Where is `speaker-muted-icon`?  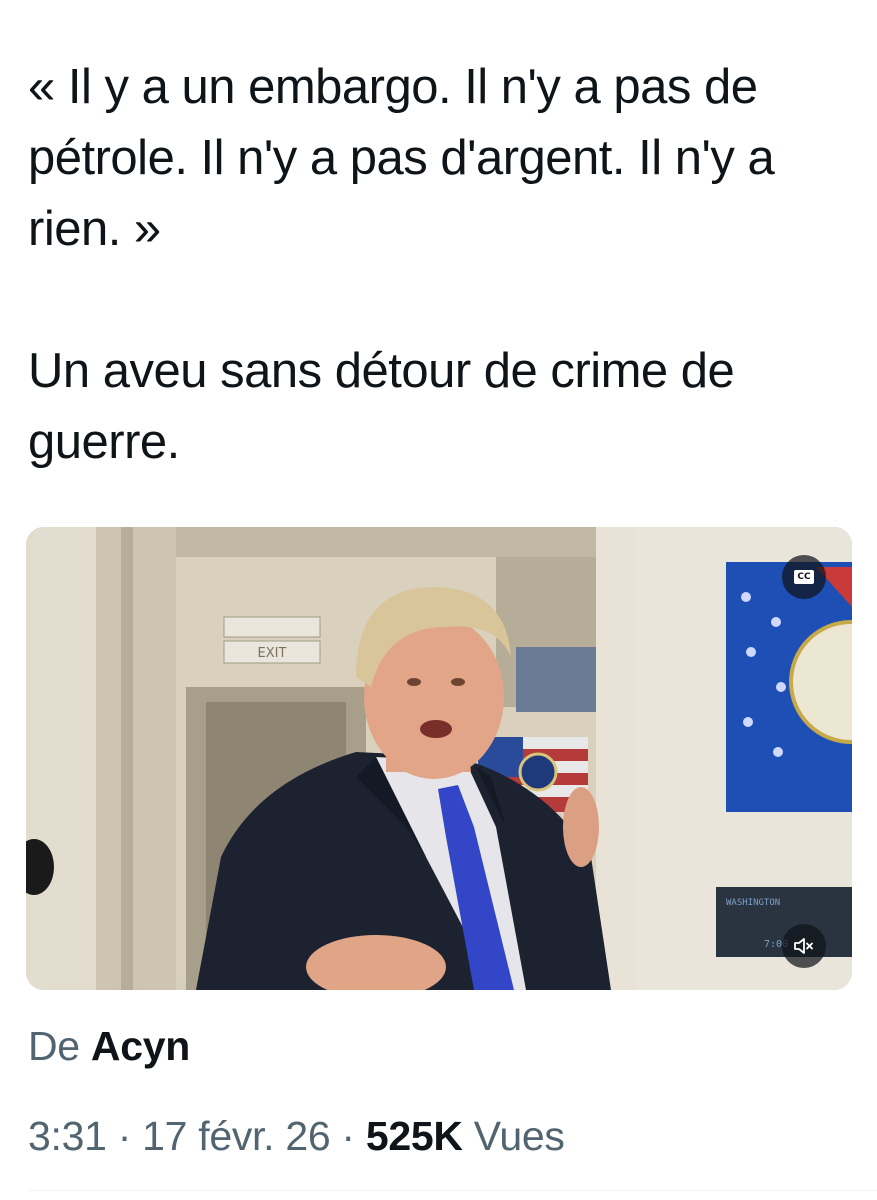
speaker-muted-icon is located at coordinates (803, 946).